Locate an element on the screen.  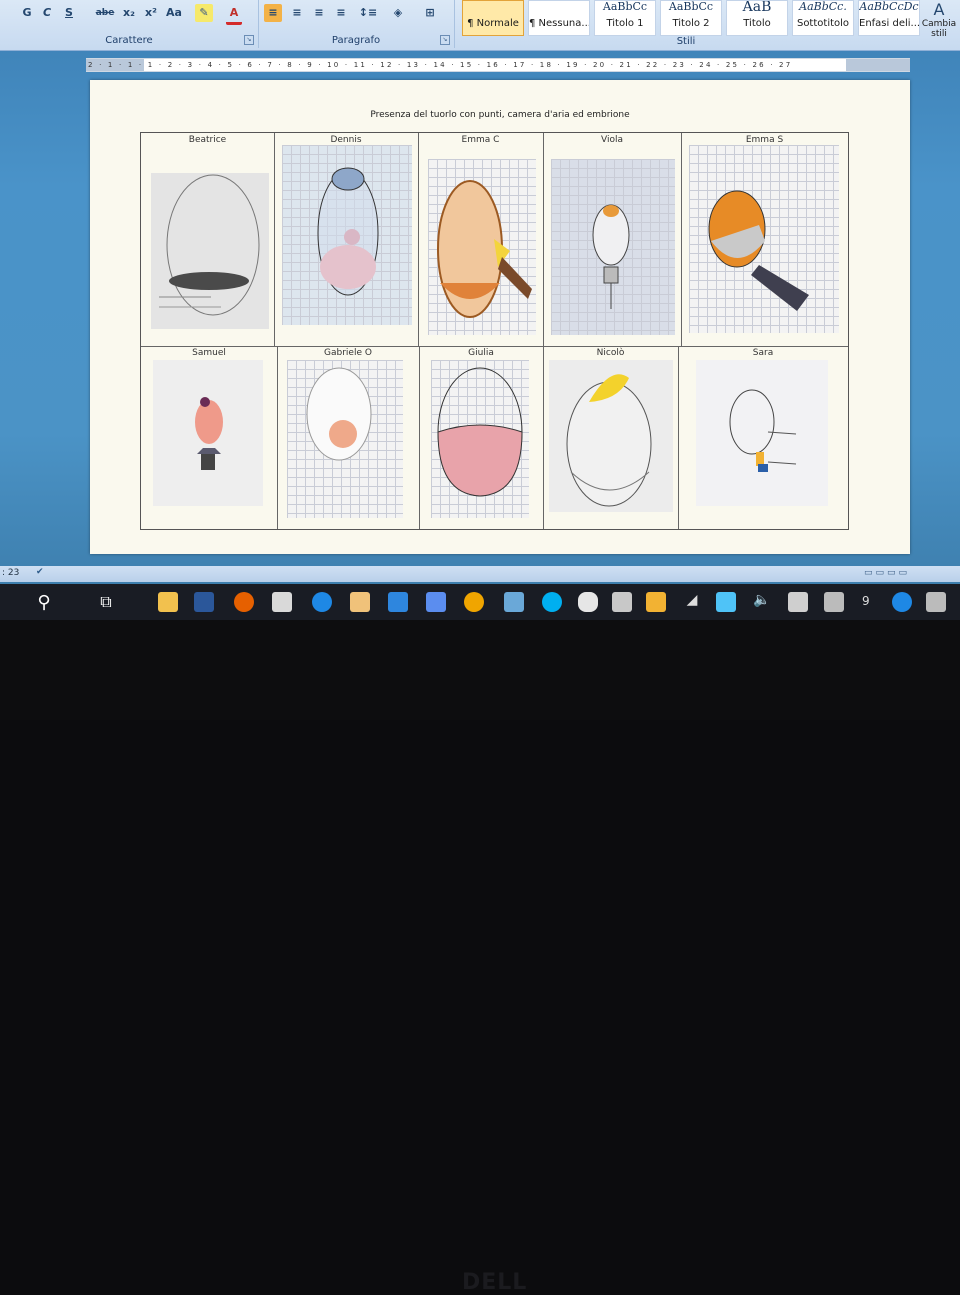
clock: 9 is located at coordinates (866, 601).